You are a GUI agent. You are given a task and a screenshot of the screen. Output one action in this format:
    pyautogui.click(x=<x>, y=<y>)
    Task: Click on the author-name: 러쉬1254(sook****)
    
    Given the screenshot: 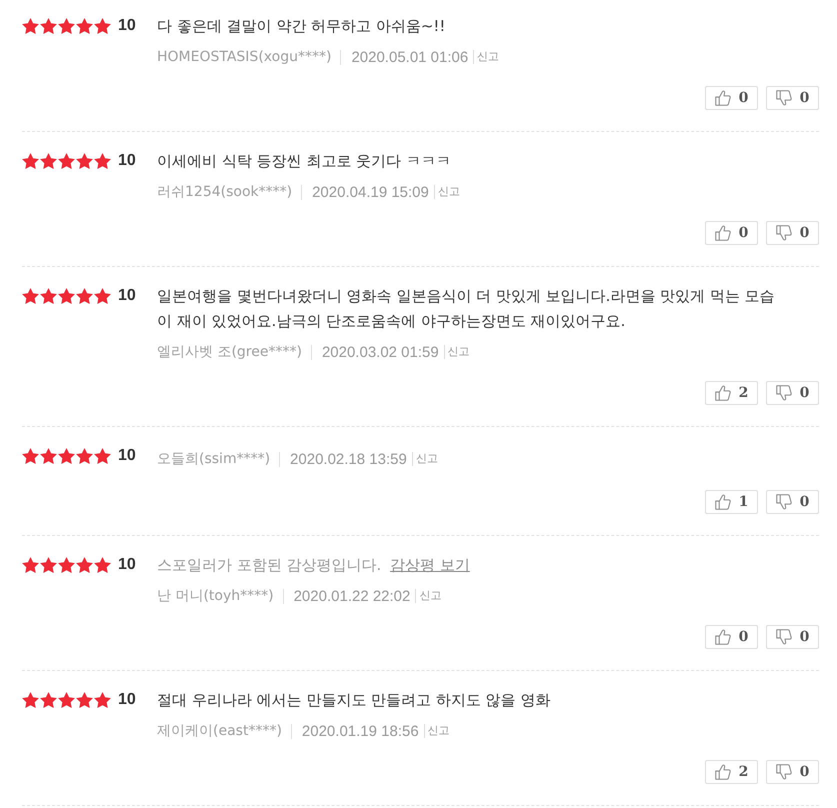 What is the action you would take?
    pyautogui.click(x=224, y=192)
    